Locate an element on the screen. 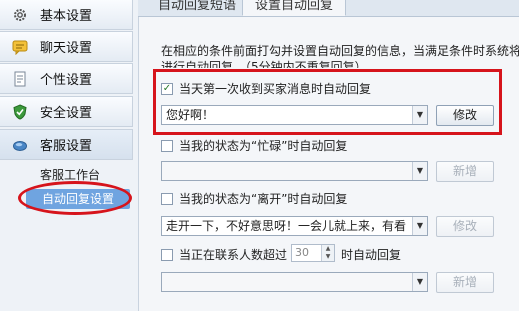 This screenshot has width=519, height=311. count-select: ▼ is located at coordinates (294, 282).